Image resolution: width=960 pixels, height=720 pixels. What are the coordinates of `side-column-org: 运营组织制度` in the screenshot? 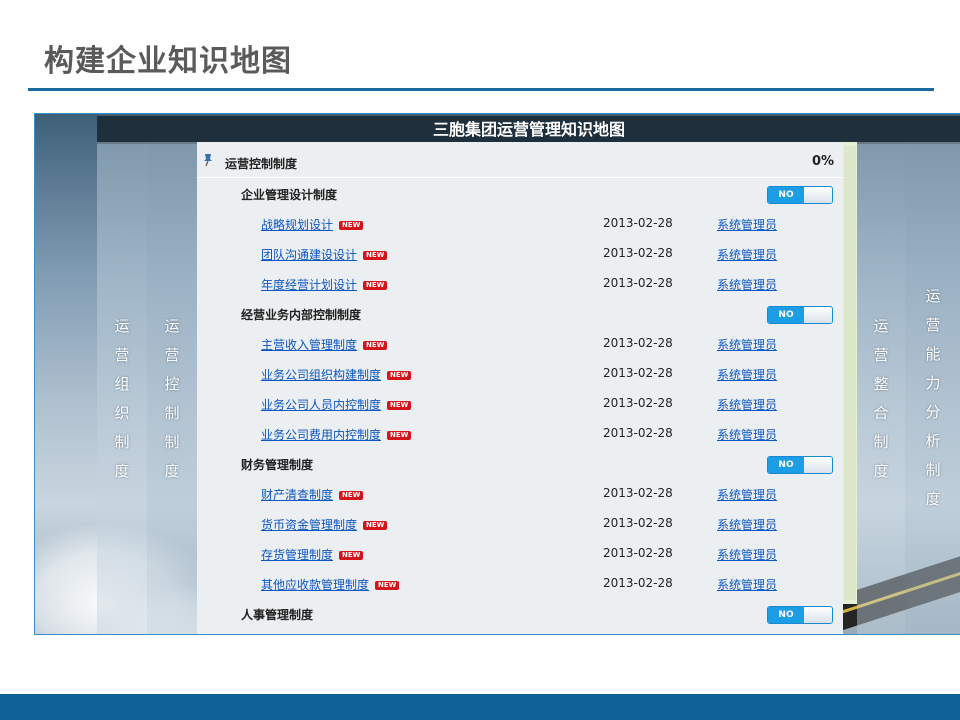 It's located at (122, 388).